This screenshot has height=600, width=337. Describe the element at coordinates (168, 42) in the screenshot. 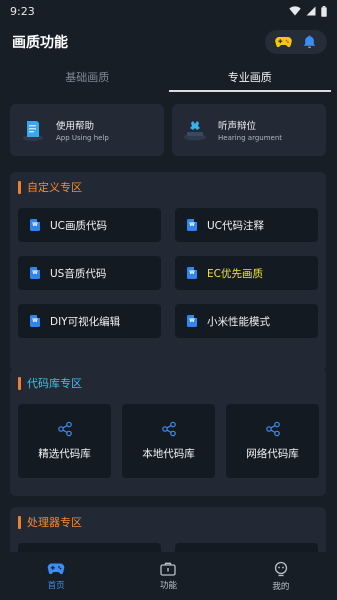

I see `app-bar: 画质功能` at that location.